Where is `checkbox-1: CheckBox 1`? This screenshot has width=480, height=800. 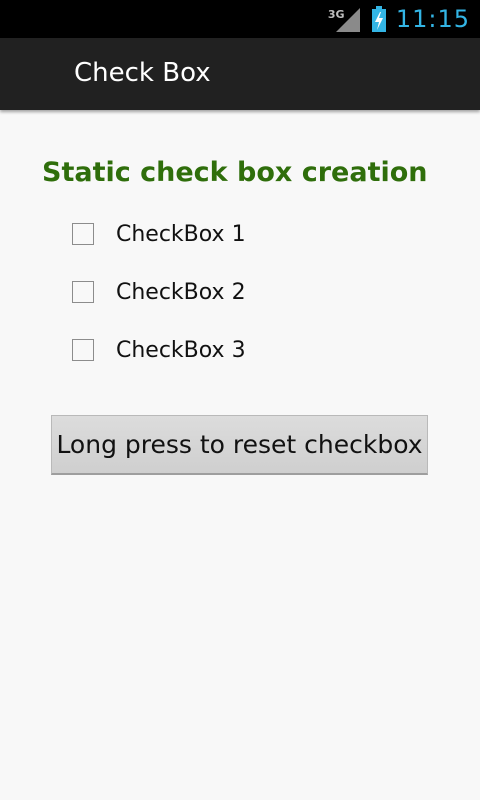
checkbox-1: CheckBox 1 is located at coordinates (159, 234).